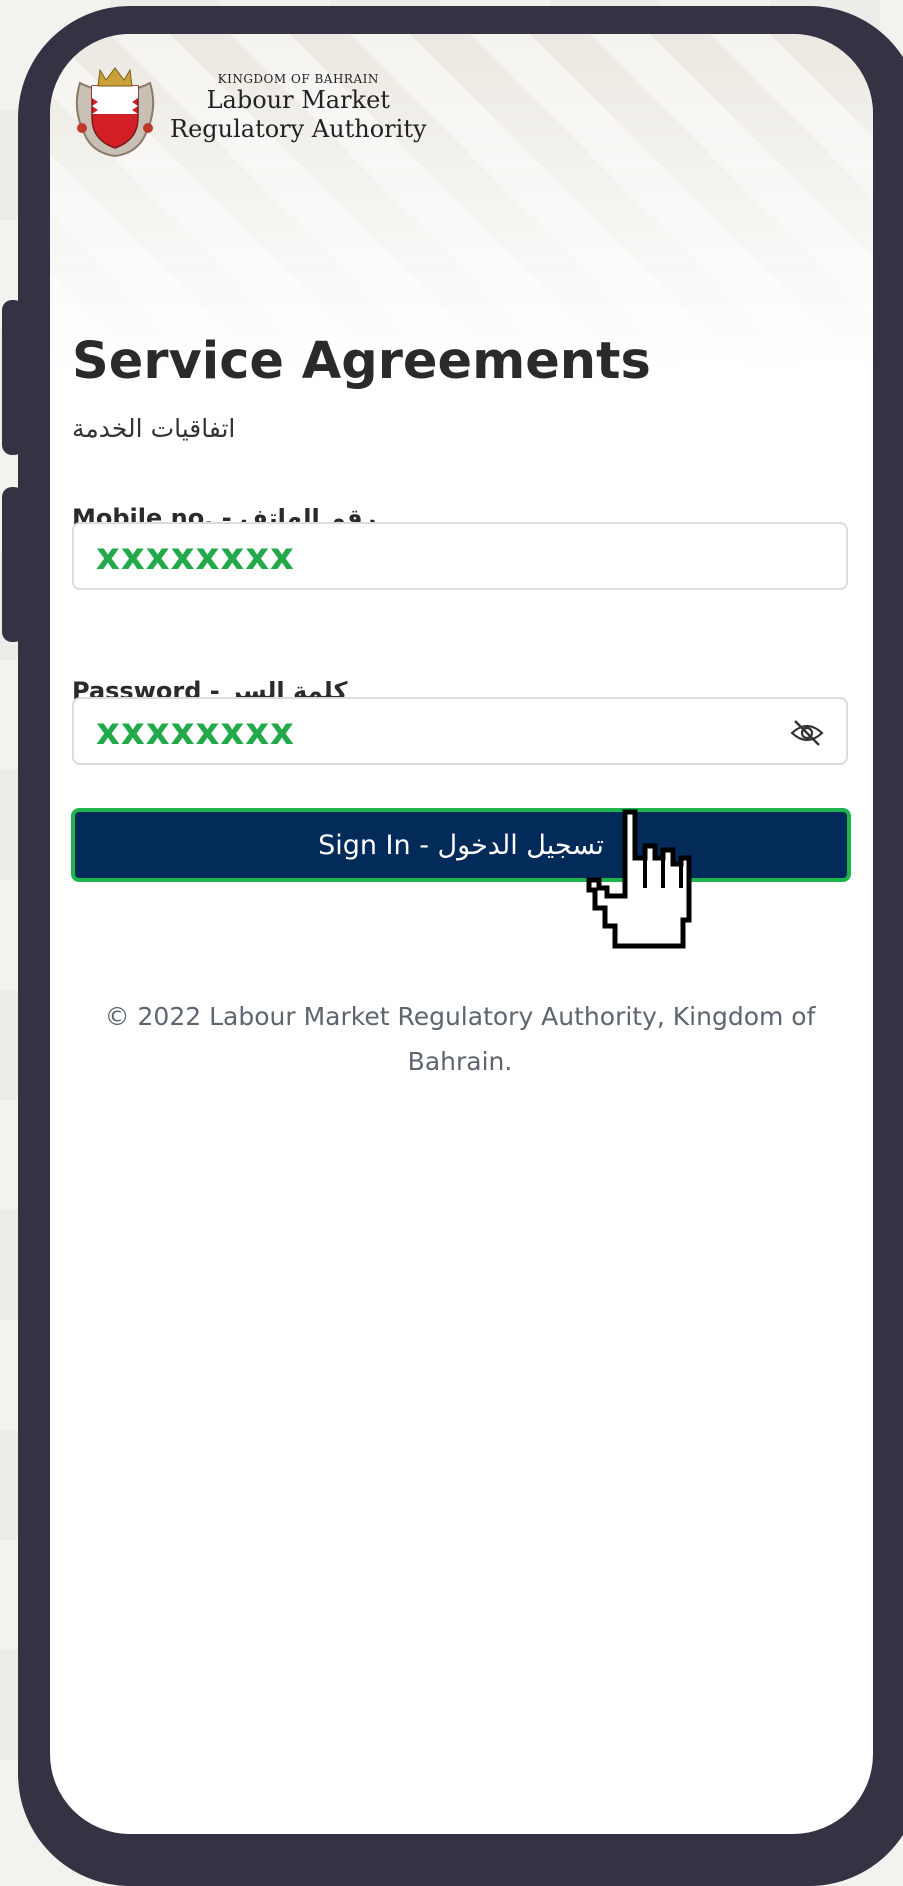 This screenshot has width=903, height=1886. What do you see at coordinates (807, 733) in the screenshot?
I see `eye-slash-icon` at bounding box center [807, 733].